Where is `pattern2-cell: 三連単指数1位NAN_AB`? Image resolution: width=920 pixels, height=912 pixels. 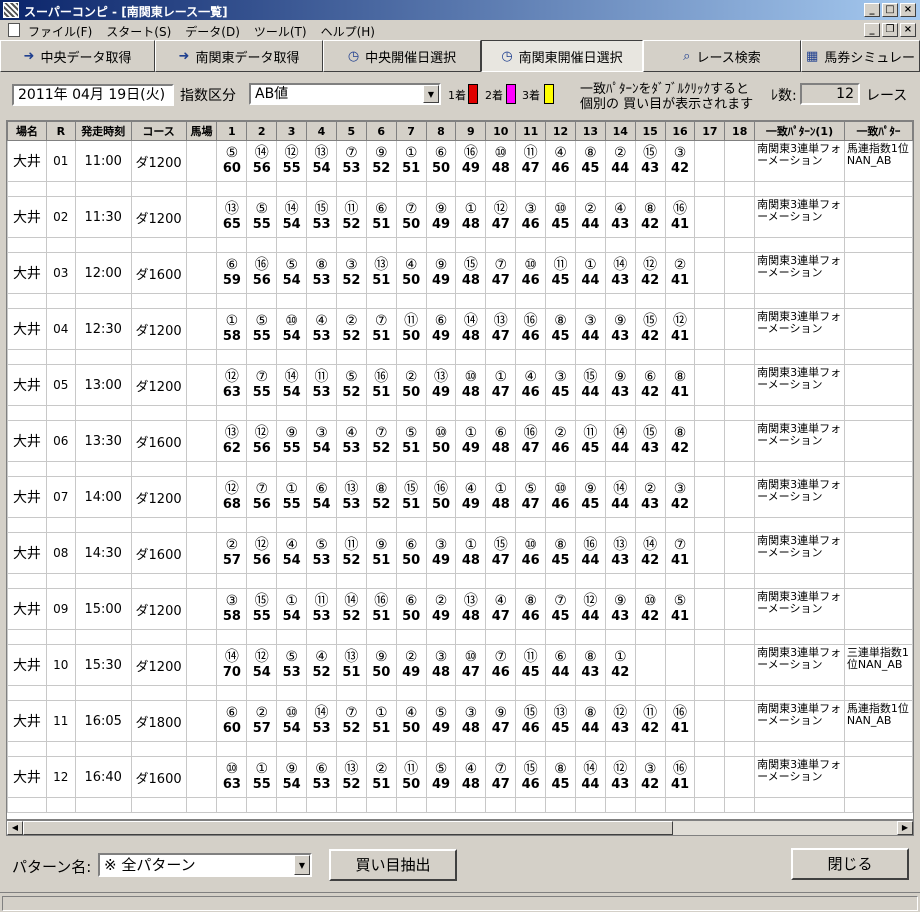
pattern2-cell: 三連単指数1位NAN_AB is located at coordinates (878, 665).